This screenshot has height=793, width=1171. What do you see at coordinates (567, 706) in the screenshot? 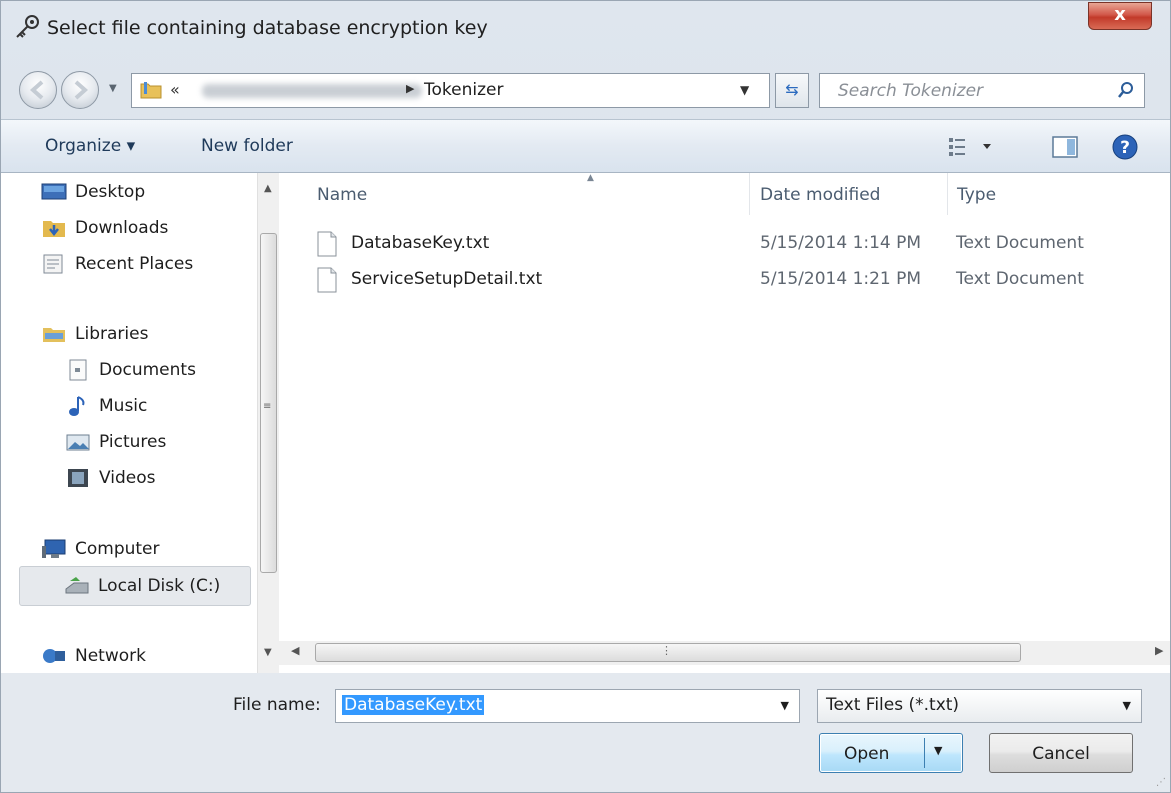
I see `file-name-combobox: DatabaseKey.txt ▼` at bounding box center [567, 706].